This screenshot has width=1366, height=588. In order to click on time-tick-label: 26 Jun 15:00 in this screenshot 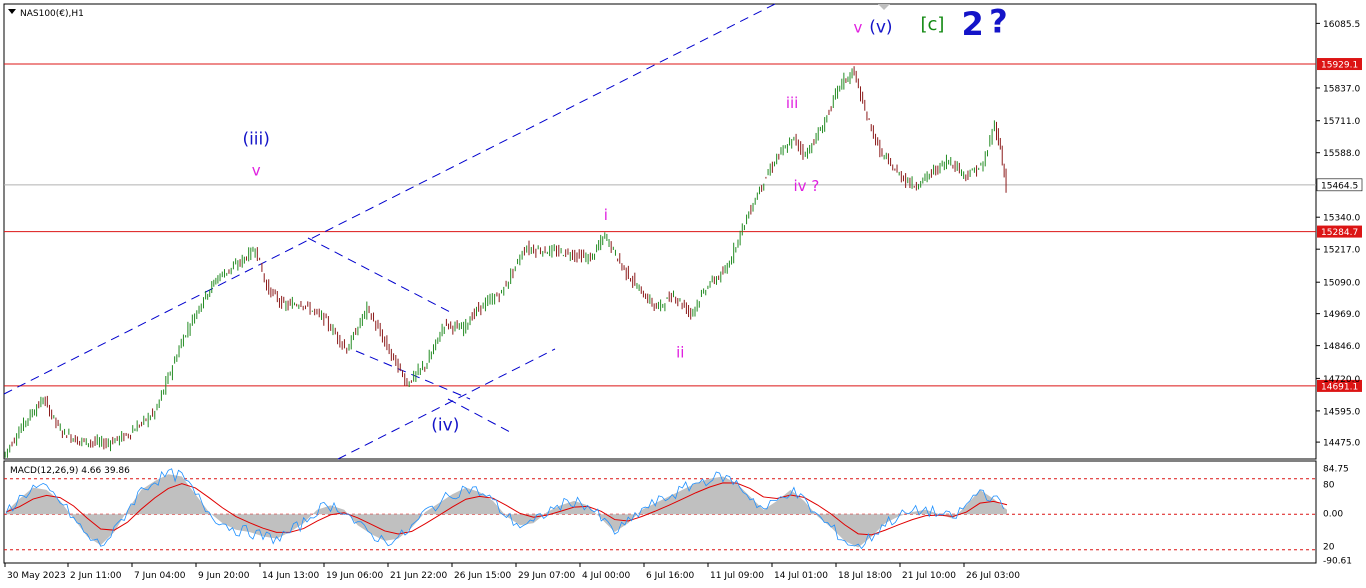, I will do `click(482, 576)`.